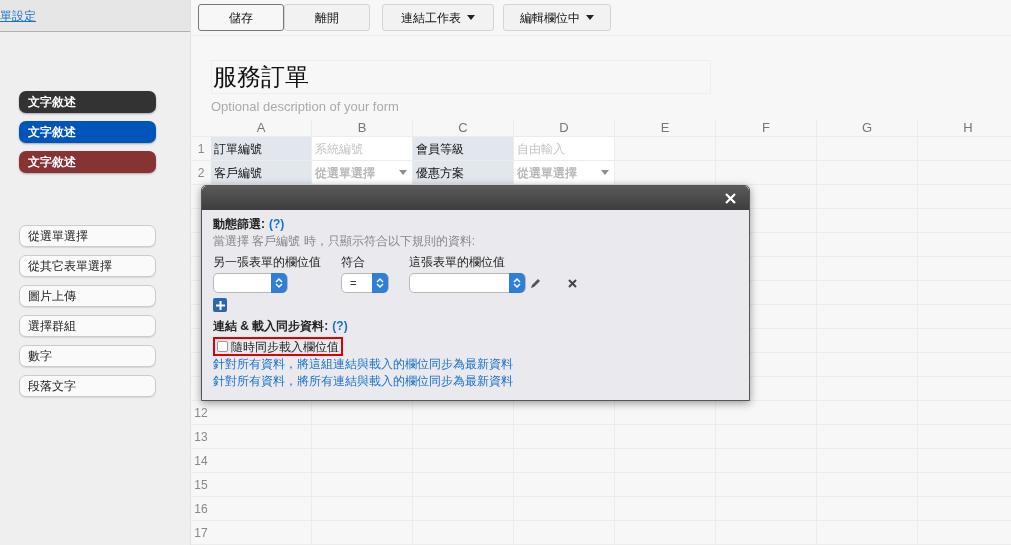 The image size is (1011, 545). Describe the element at coordinates (87, 236) in the screenshot. I see `field-type-button: 從選單選擇` at that location.